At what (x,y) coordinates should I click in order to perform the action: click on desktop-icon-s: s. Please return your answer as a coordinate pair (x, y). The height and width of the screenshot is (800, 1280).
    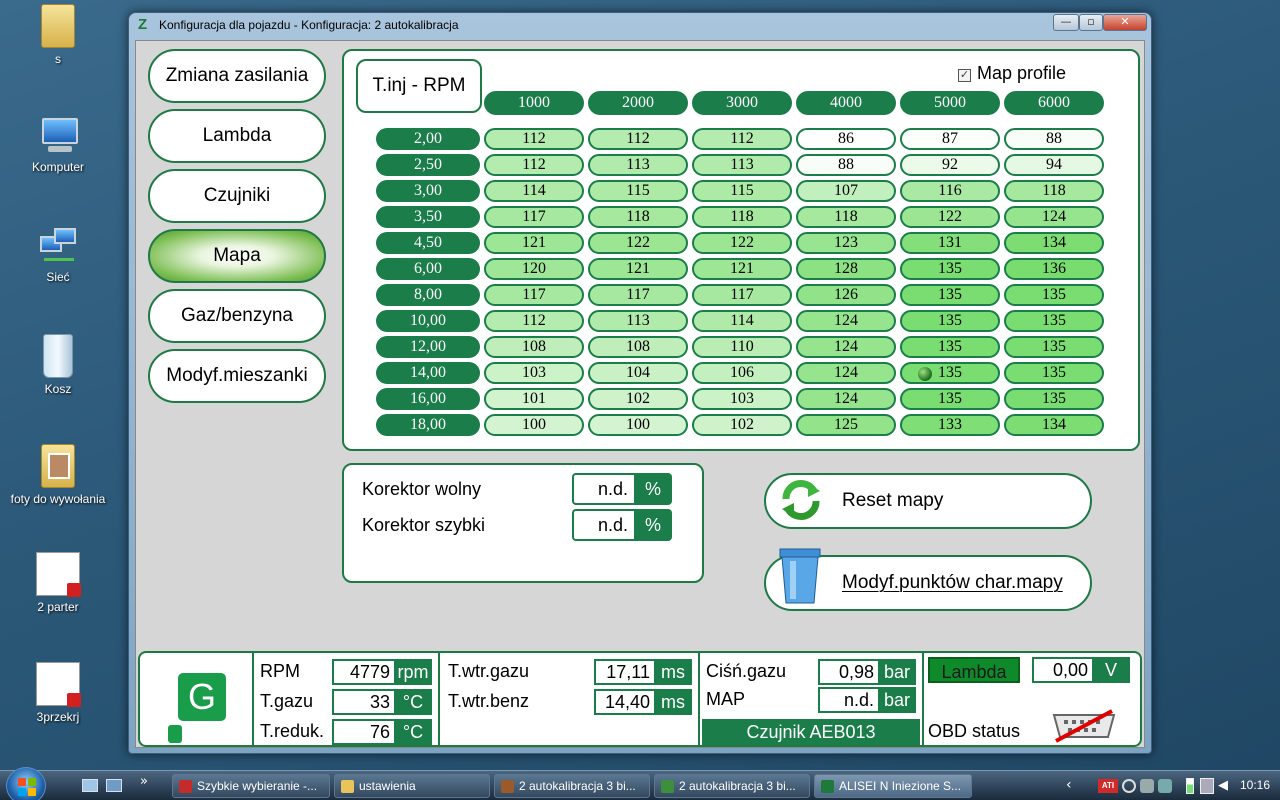
    Looking at the image, I should click on (58, 35).